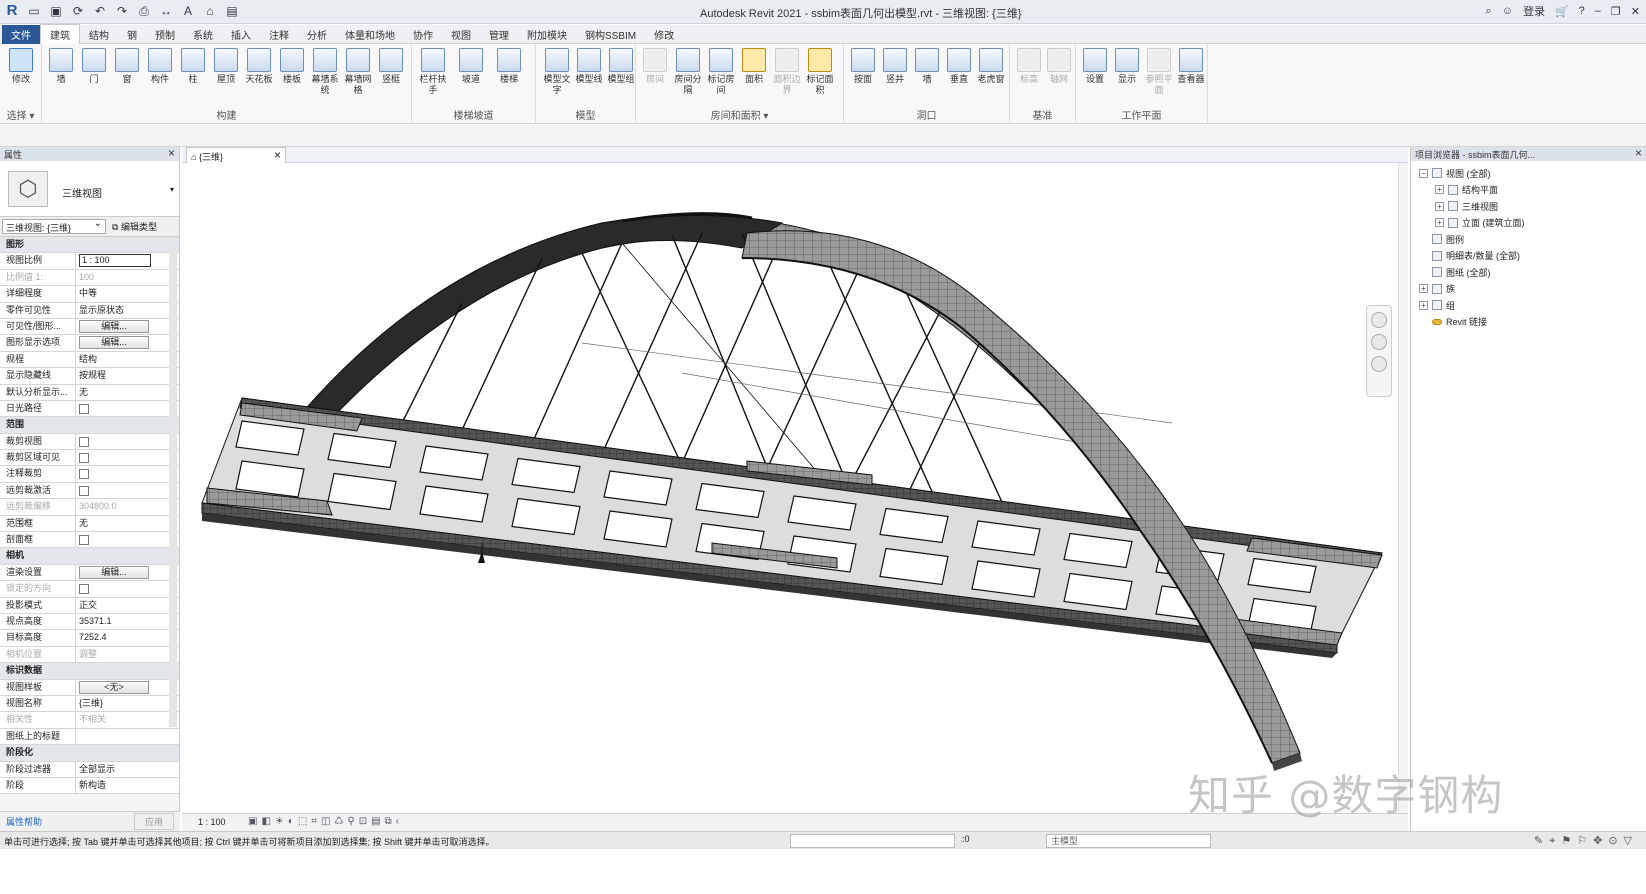  What do you see at coordinates (1379, 364) in the screenshot?
I see `nav-menu-icon` at bounding box center [1379, 364].